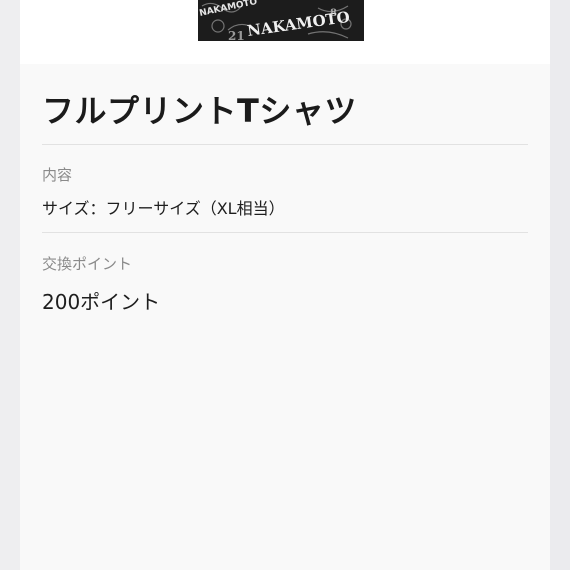 The width and height of the screenshot is (570, 570). Describe the element at coordinates (333, 13) in the screenshot. I see `svg-text: 8` at that location.